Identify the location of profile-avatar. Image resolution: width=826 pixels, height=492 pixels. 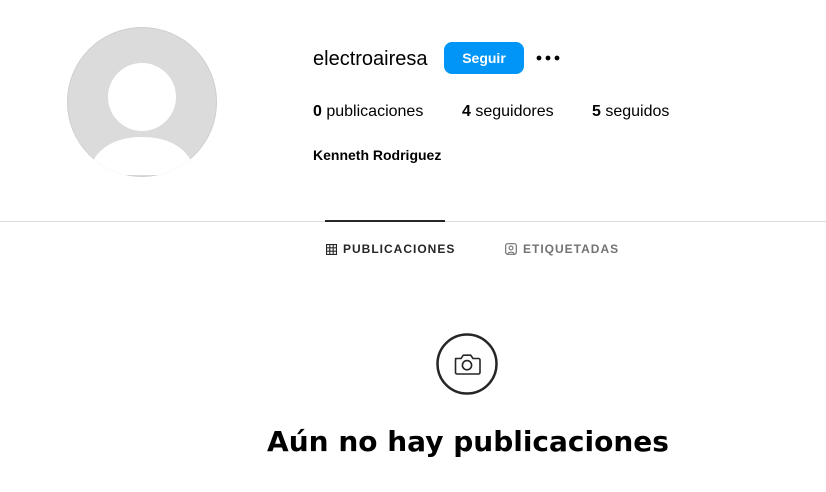
(142, 102).